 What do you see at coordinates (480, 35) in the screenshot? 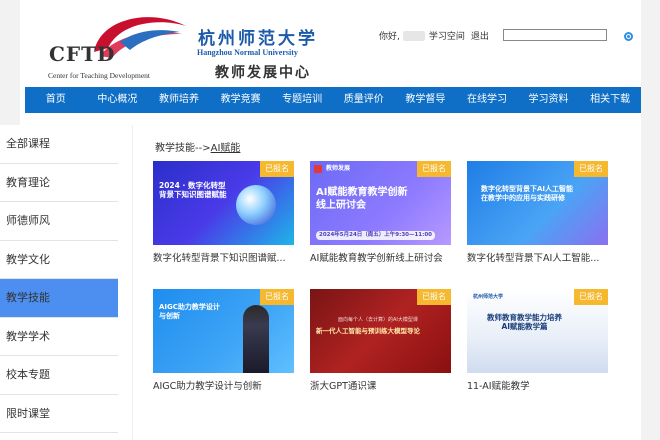
I see `logout-link: 退出` at bounding box center [480, 35].